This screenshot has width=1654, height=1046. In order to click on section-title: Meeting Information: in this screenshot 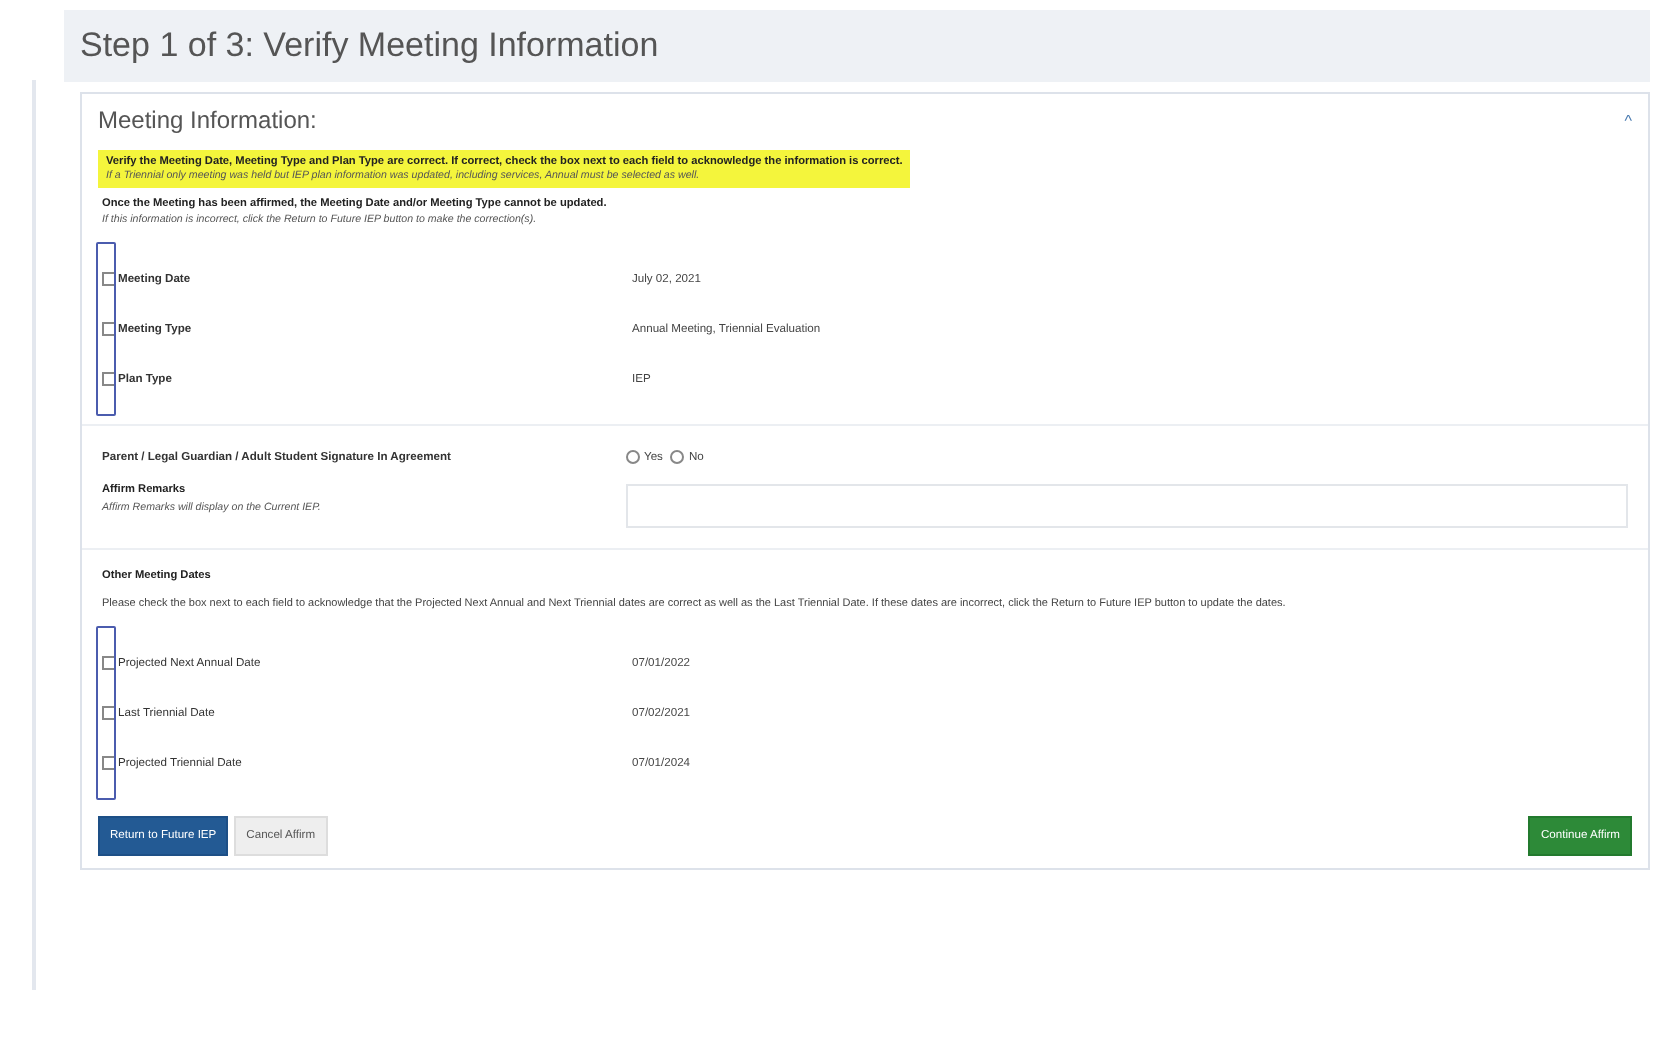, I will do `click(207, 120)`.